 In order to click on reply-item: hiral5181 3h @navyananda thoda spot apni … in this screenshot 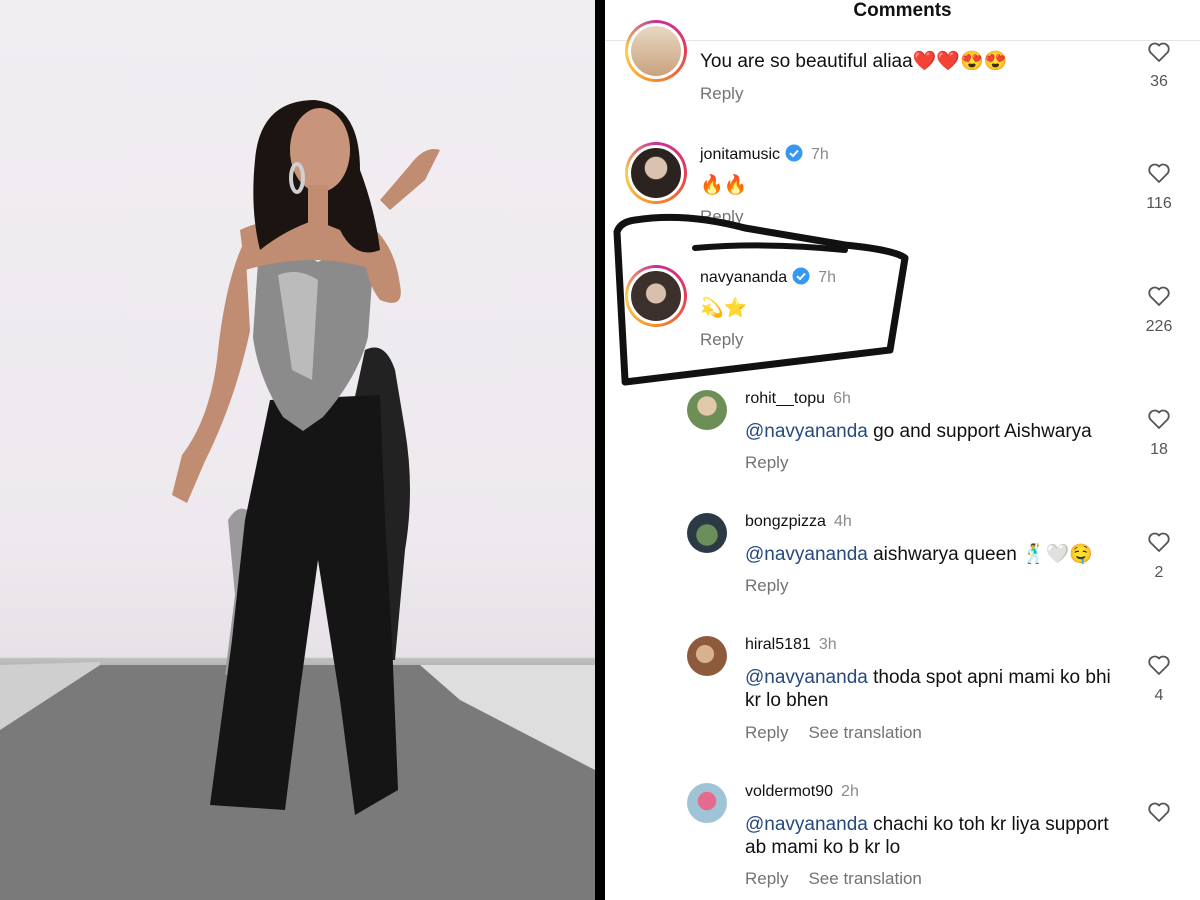, I will do `click(902, 696)`.